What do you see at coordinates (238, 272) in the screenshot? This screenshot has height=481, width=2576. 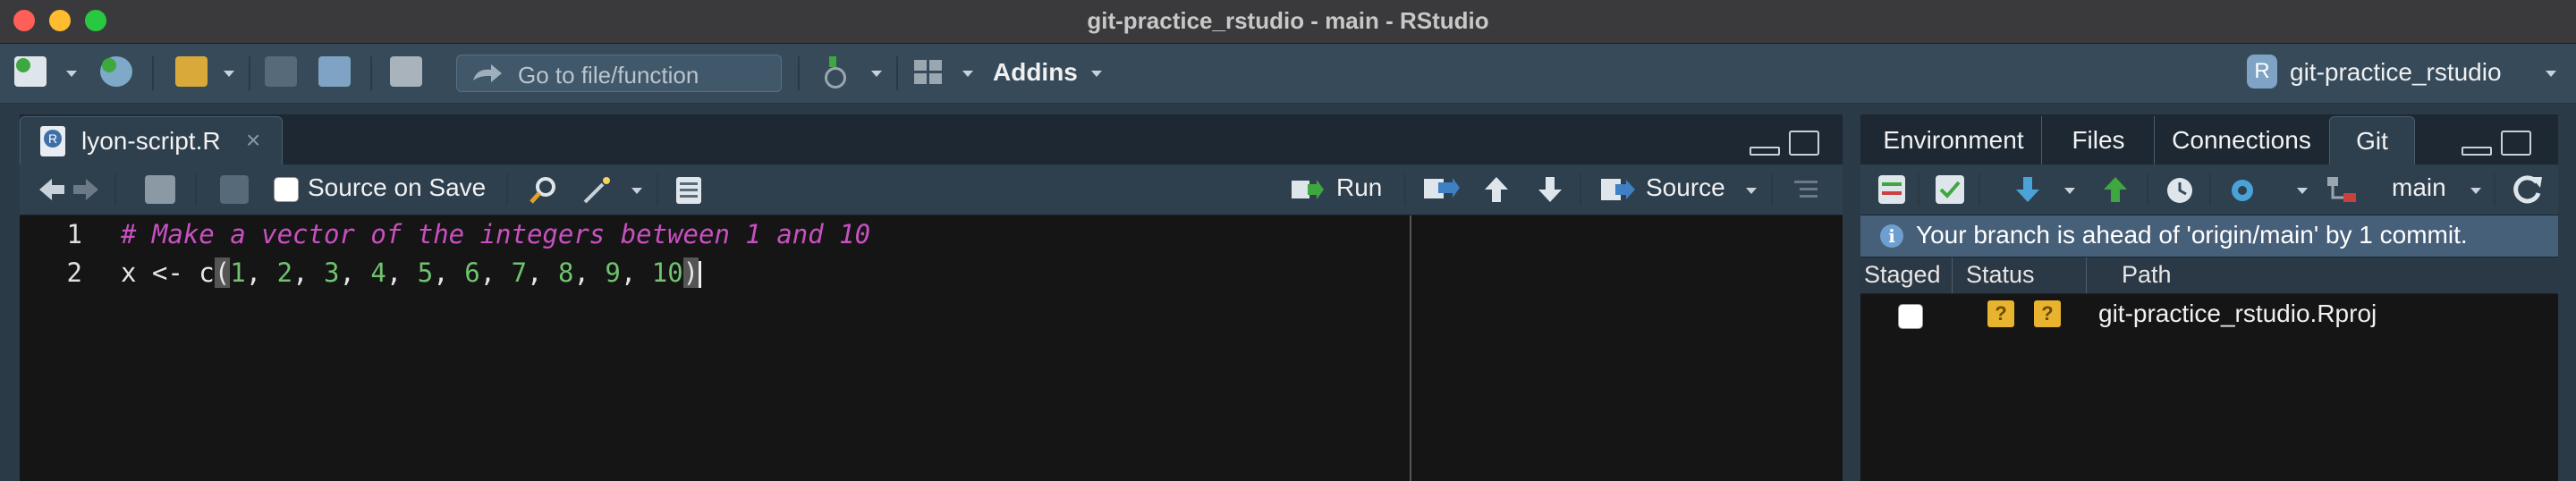 I see `code-token: 1` at bounding box center [238, 272].